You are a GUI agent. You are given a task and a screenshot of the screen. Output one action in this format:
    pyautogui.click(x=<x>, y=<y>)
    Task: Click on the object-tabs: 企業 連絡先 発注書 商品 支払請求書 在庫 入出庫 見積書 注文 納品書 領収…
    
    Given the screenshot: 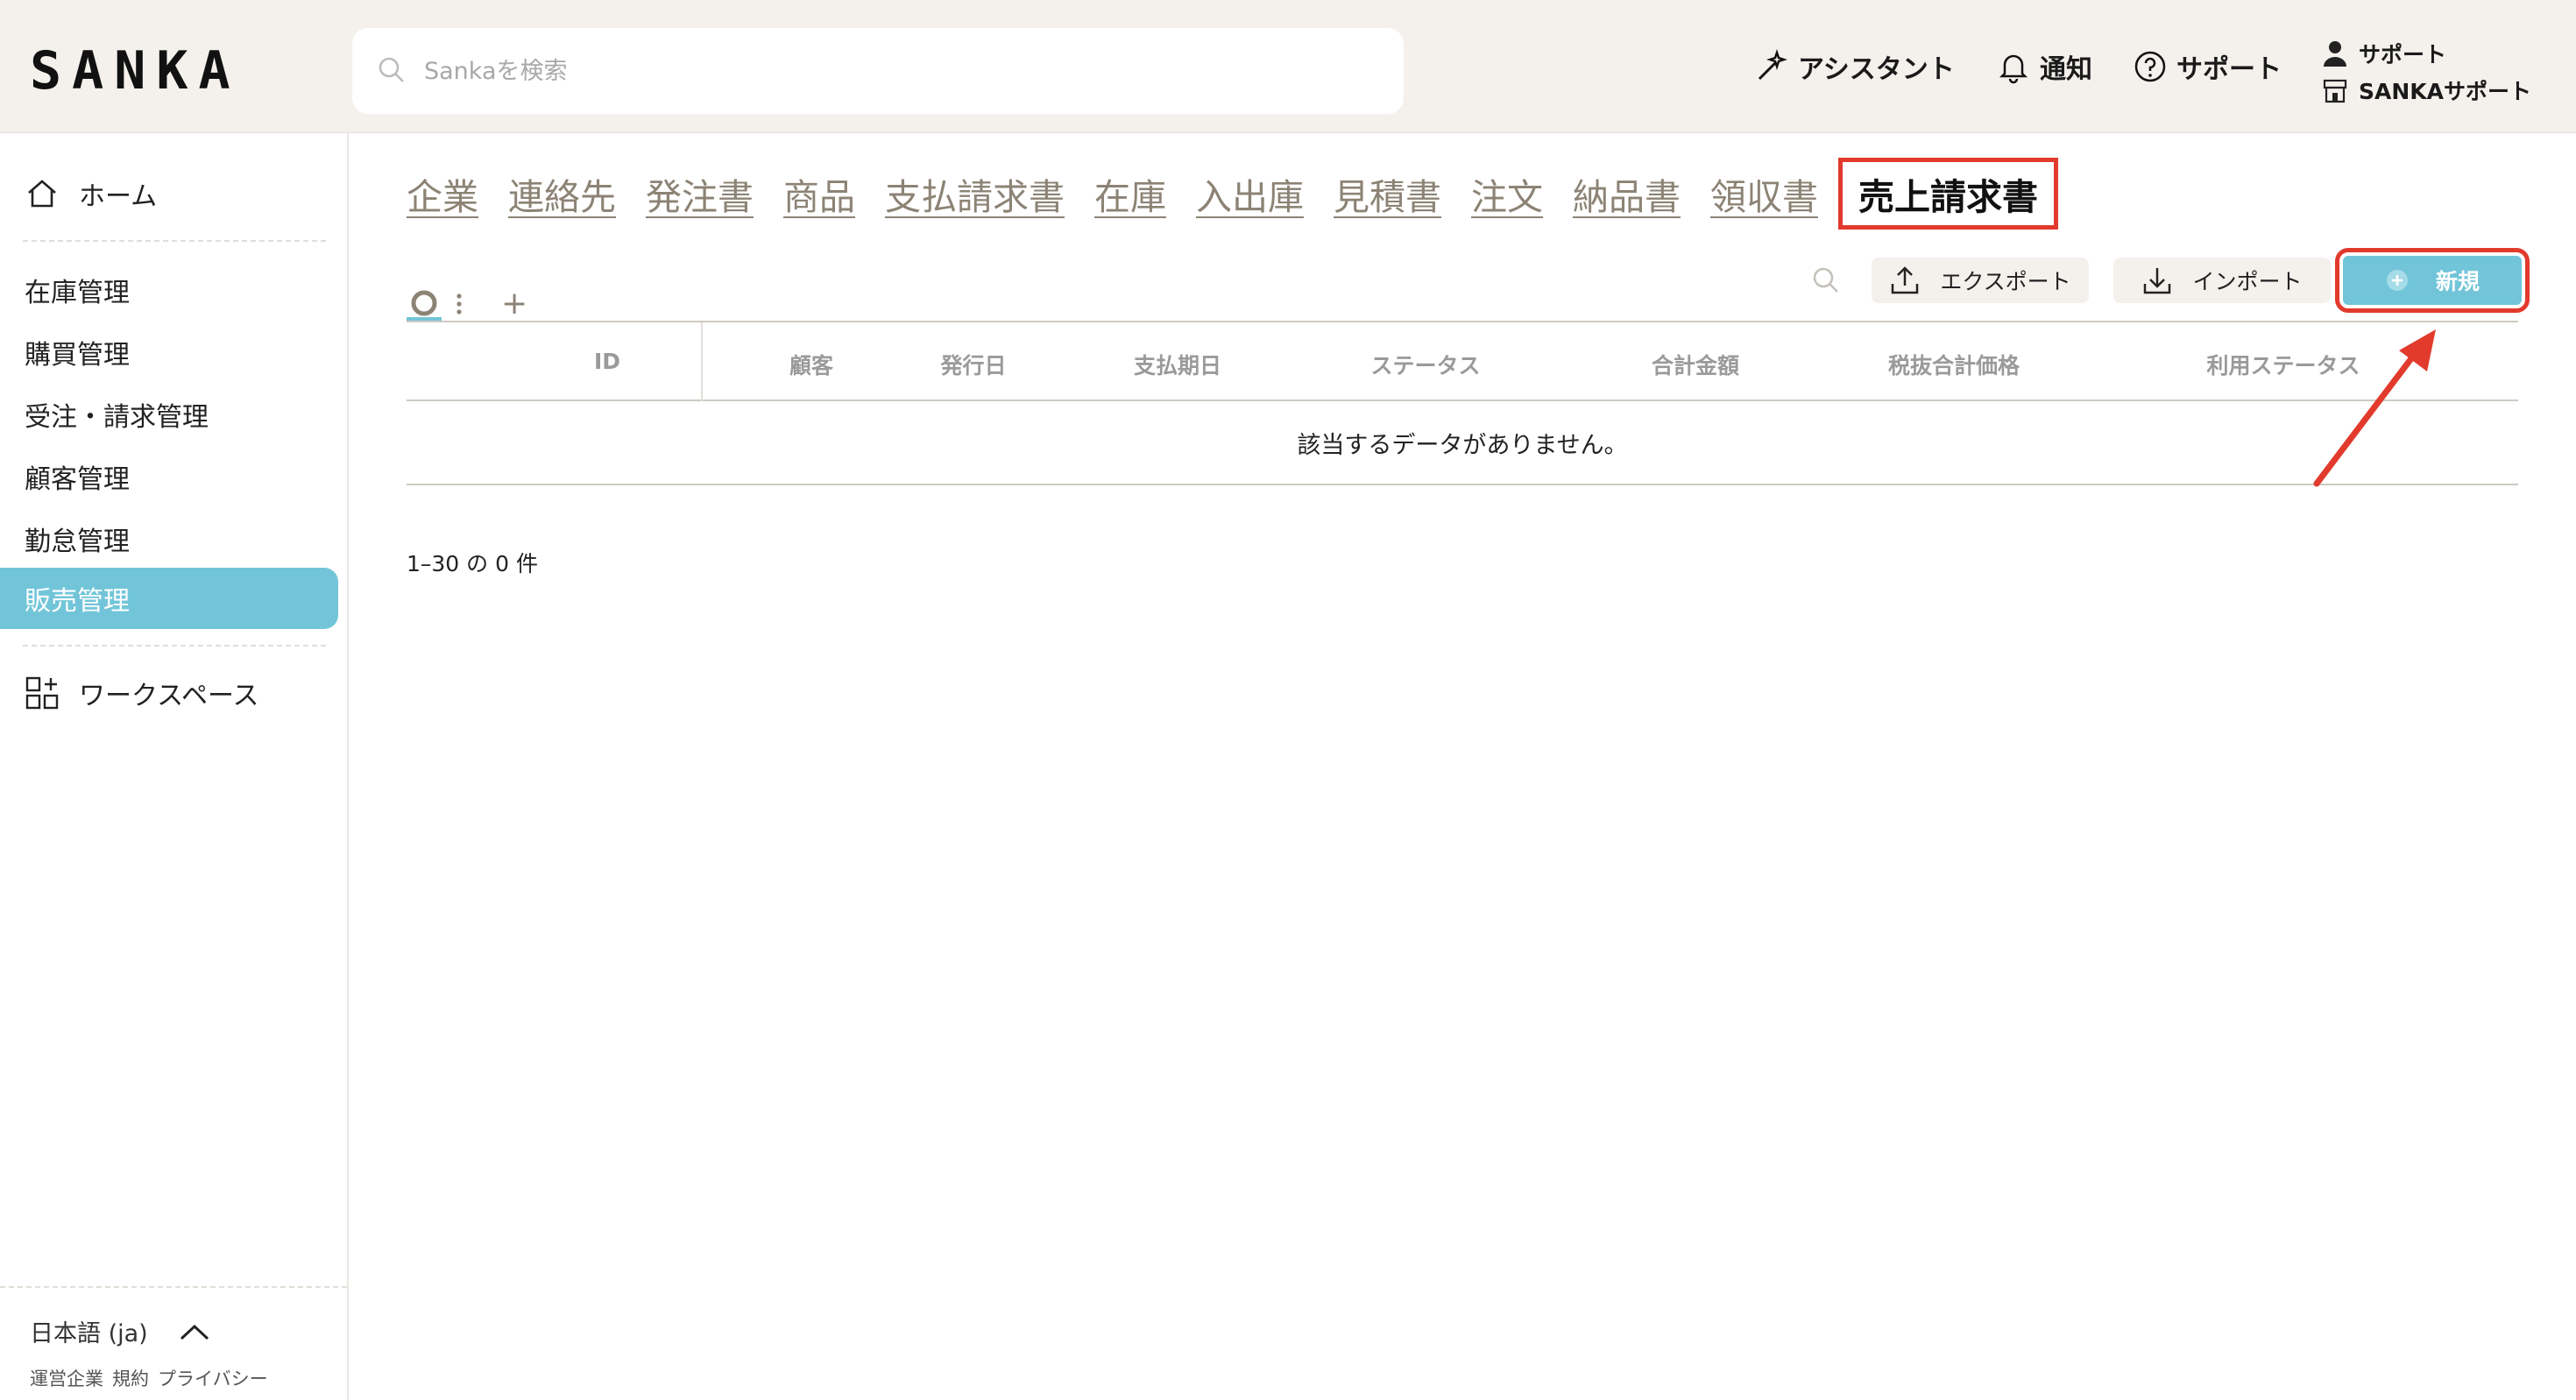 What is the action you would take?
    pyautogui.click(x=1242, y=194)
    